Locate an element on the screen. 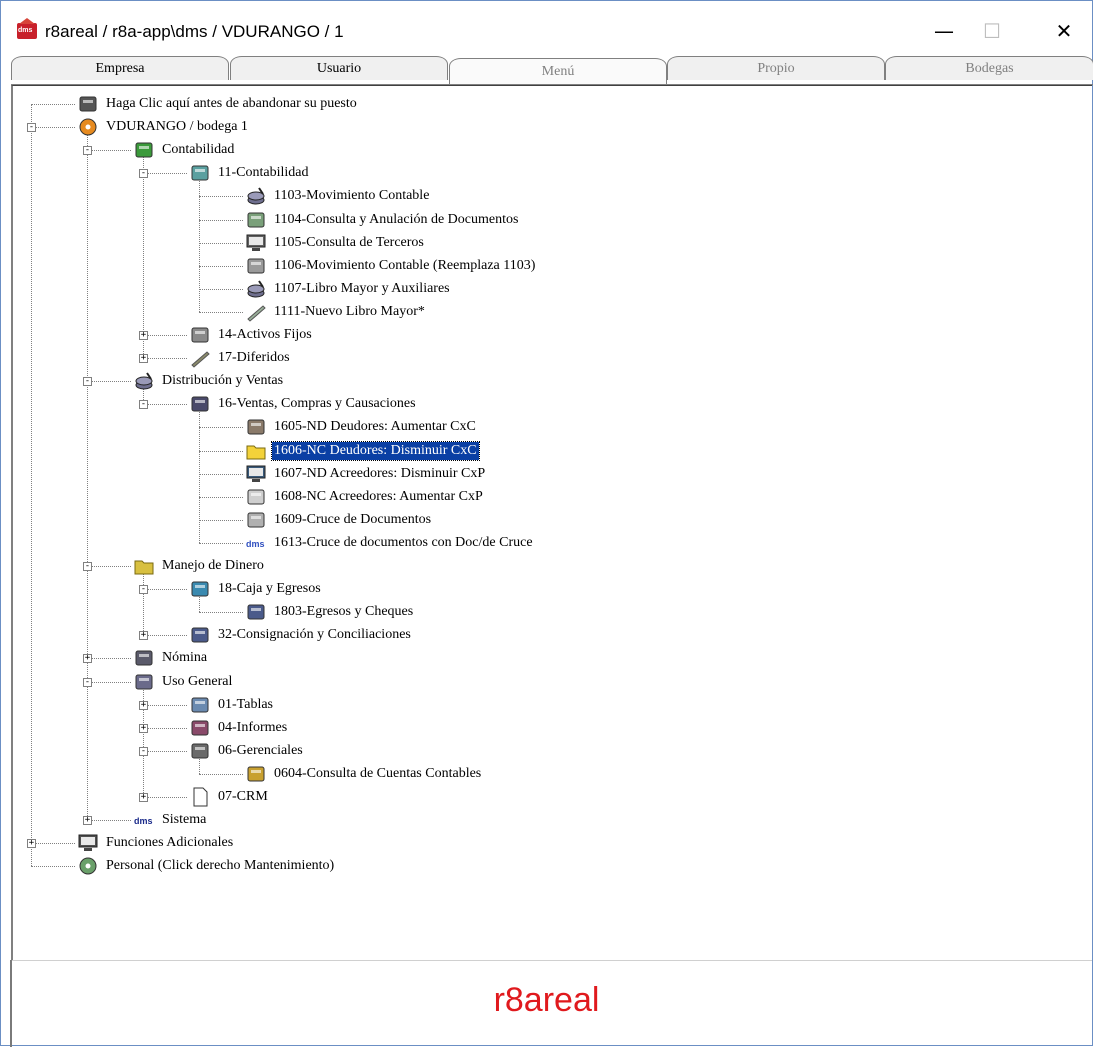 The image size is (1093, 1047). tree-item: 1103-Movimiento Contable is located at coordinates (338, 196).